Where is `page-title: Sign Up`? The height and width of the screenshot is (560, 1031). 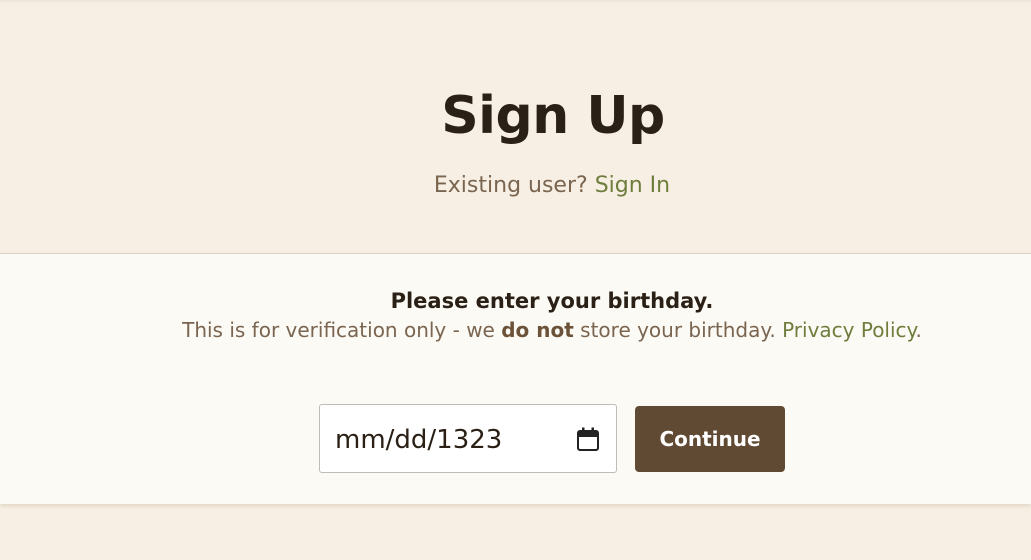
page-title: Sign Up is located at coordinates (553, 116).